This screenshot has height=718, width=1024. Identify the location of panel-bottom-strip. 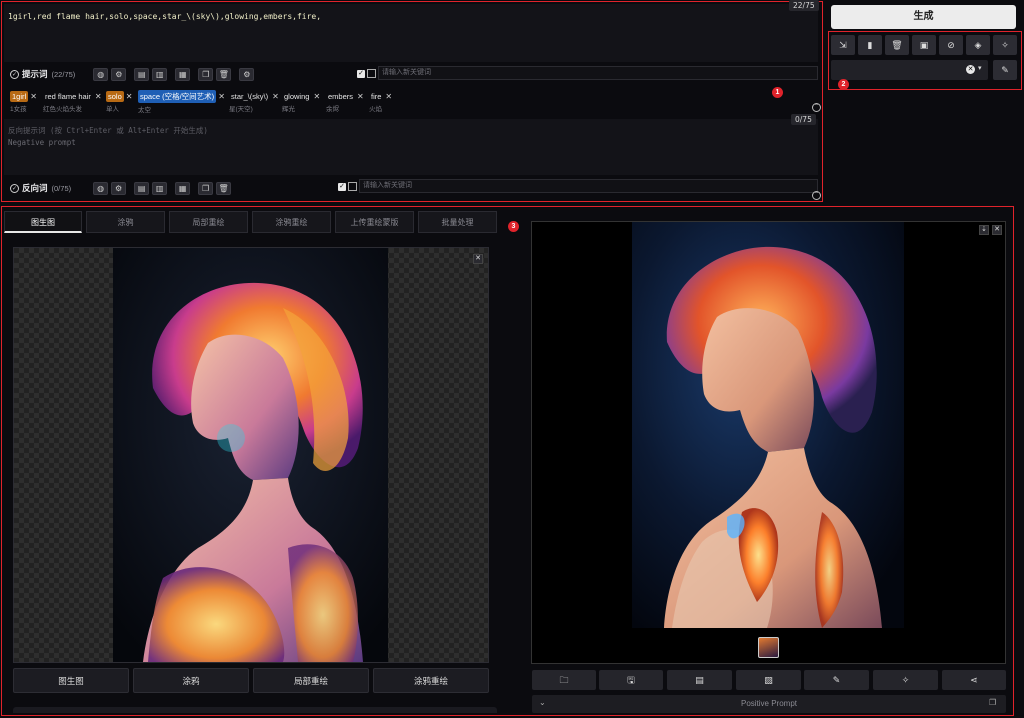
(255, 710).